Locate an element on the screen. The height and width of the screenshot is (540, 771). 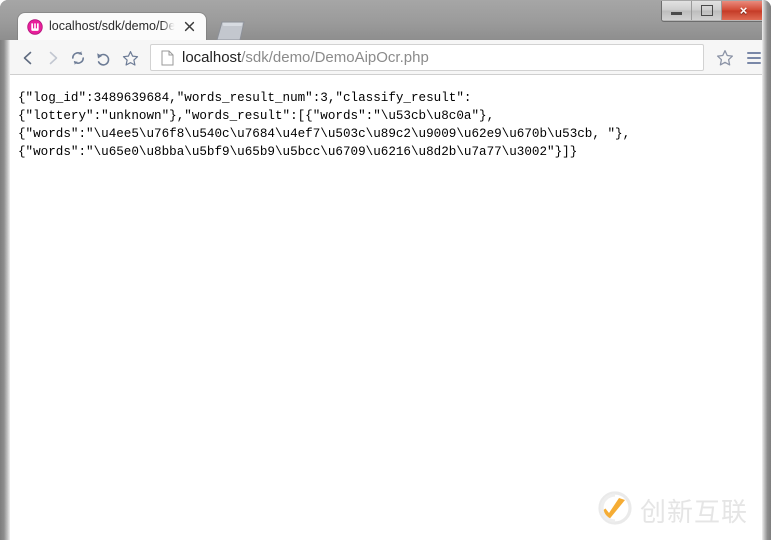
maximize-icon is located at coordinates (706, 10).